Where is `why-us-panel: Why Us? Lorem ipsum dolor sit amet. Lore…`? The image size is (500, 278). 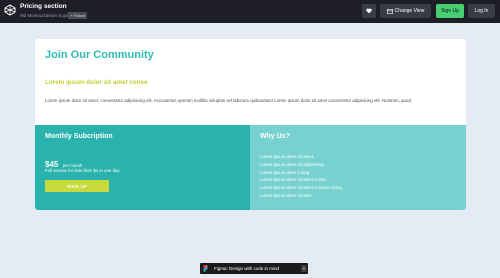 why-us-panel: Why Us? Lorem ipsum dolor sit amet. Lore… is located at coordinates (358, 167).